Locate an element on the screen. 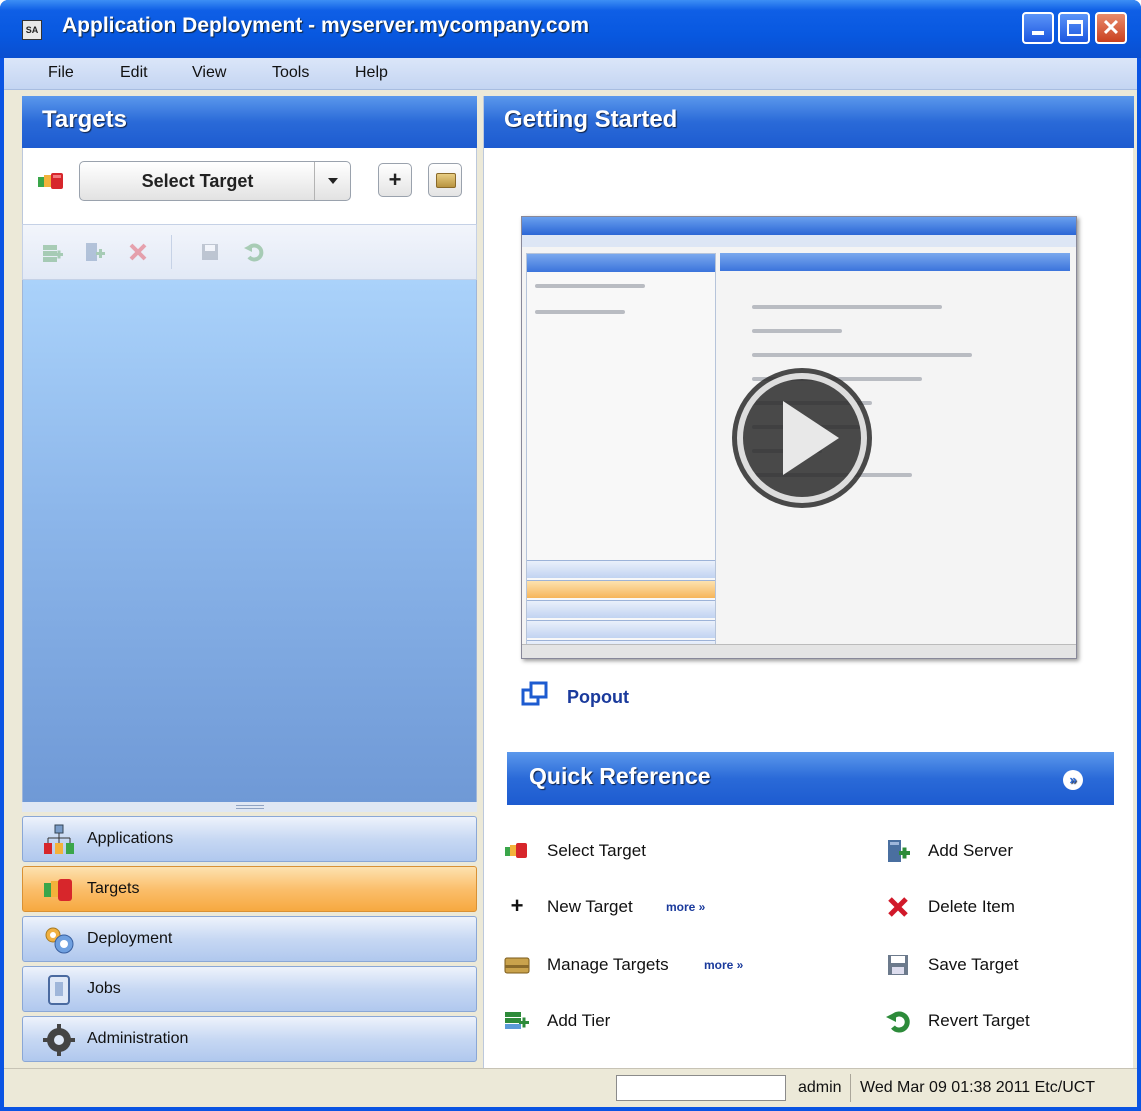  app-icon: SA is located at coordinates (32, 30).